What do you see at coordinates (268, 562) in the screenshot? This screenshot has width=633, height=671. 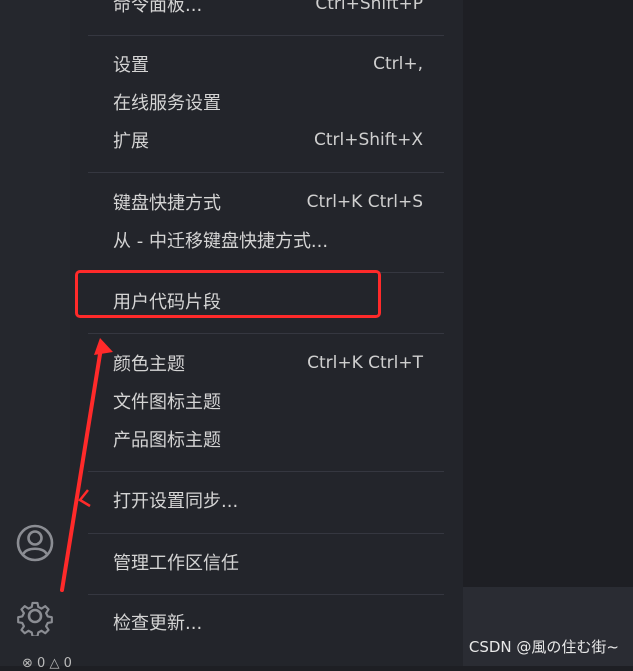 I see `menu-item-manage-workspace-trust: 管理工作区信任` at bounding box center [268, 562].